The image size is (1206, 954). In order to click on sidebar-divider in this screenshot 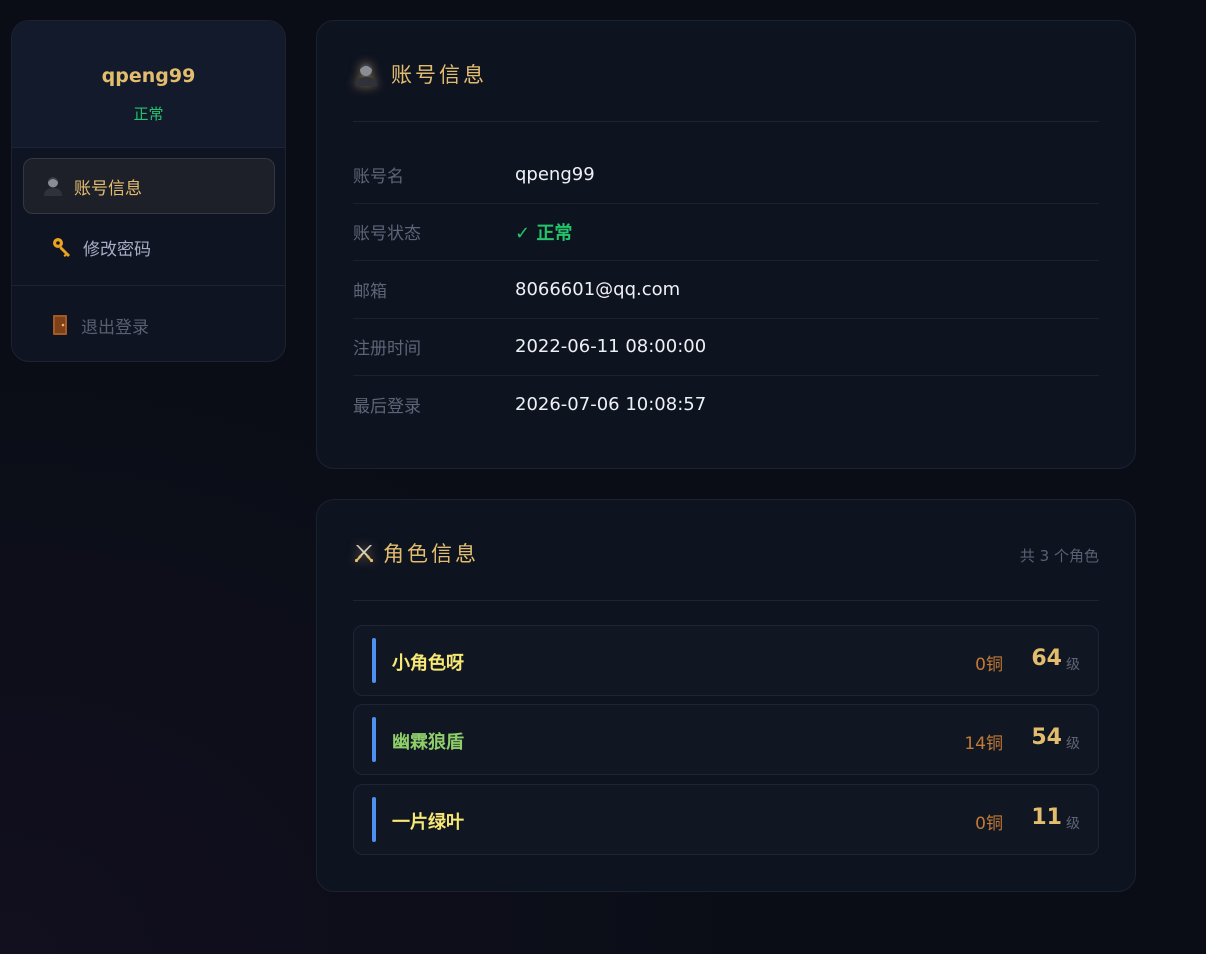, I will do `click(148, 285)`.